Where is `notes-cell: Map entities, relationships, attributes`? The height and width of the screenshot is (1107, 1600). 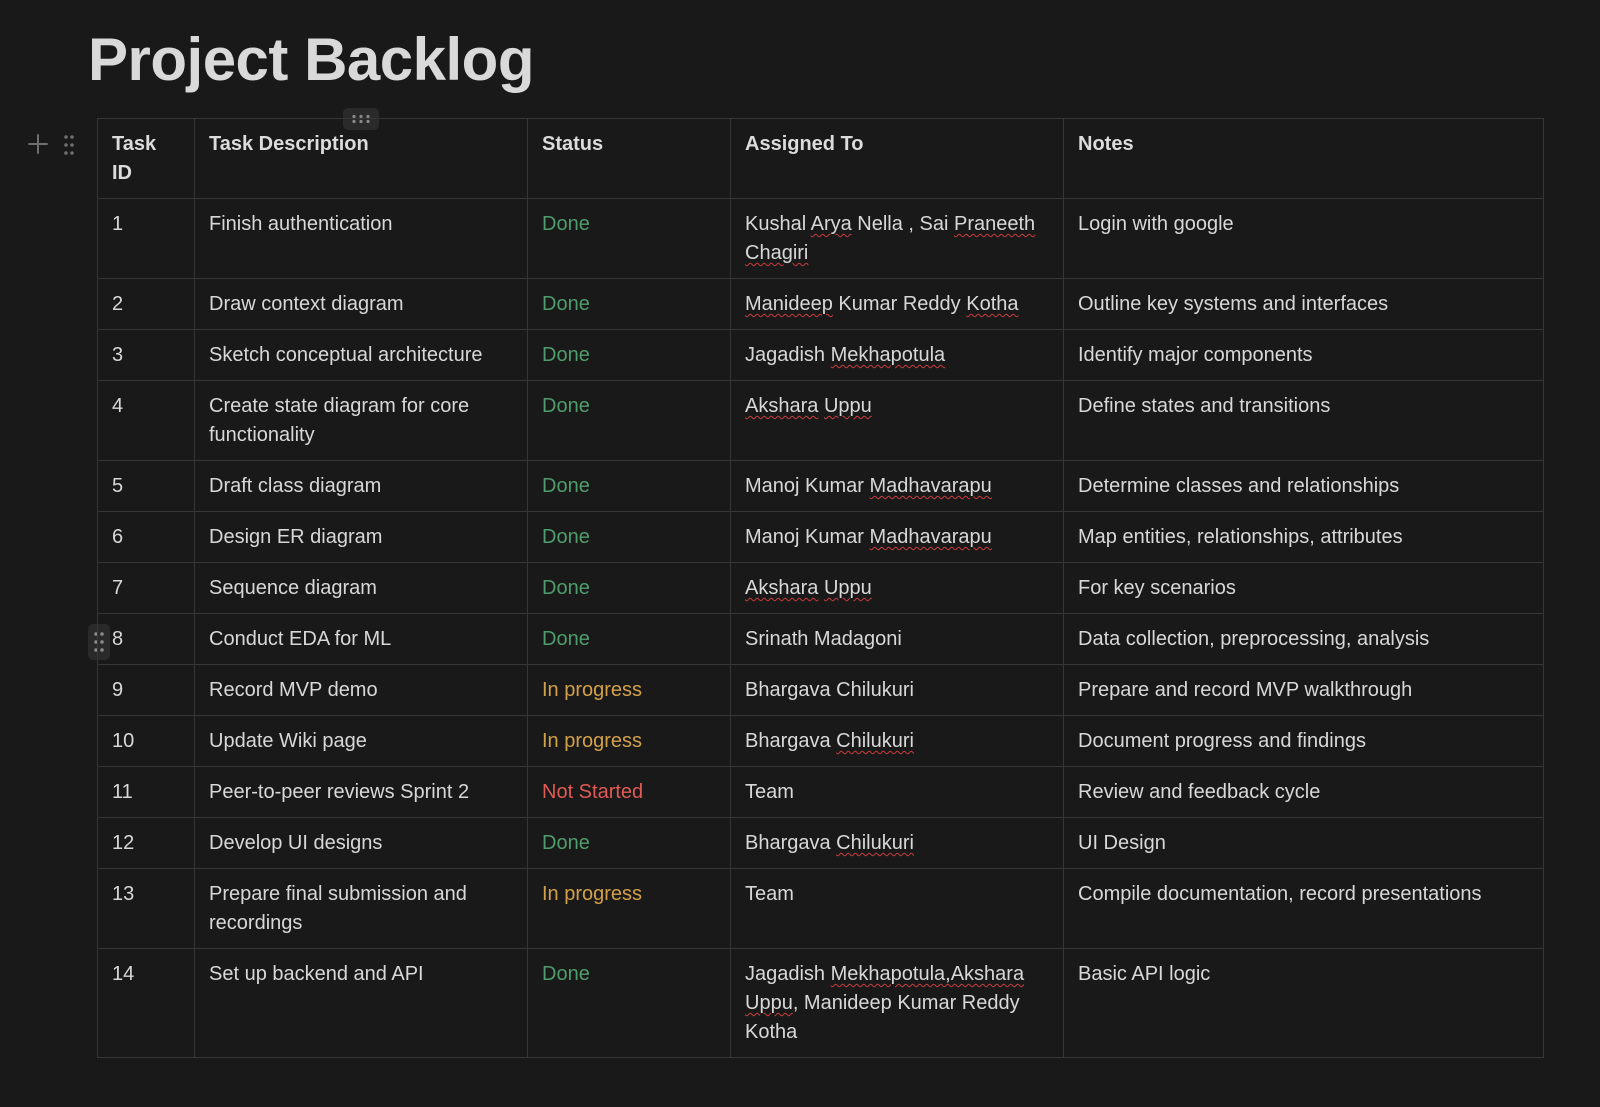
notes-cell: Map entities, relationships, attributes is located at coordinates (1303, 537).